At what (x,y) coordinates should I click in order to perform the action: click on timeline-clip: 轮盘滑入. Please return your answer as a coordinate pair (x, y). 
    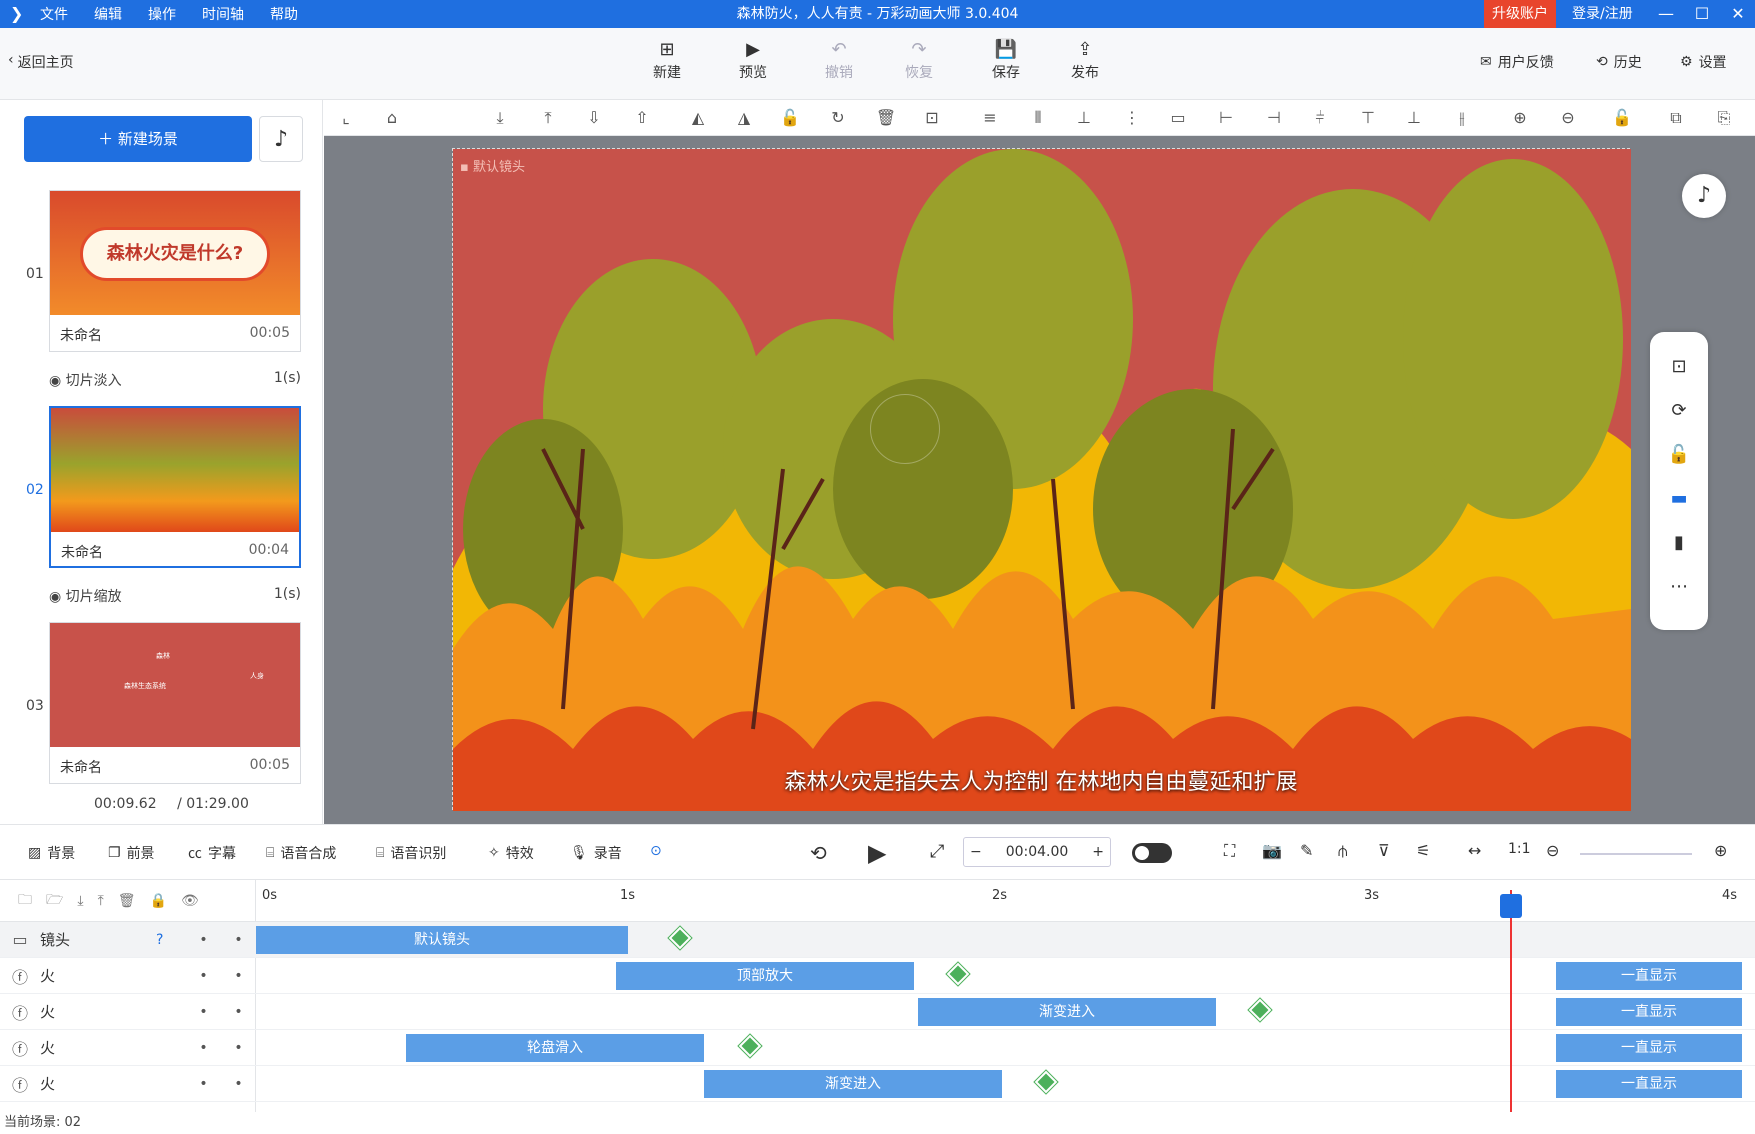
    Looking at the image, I should click on (555, 1048).